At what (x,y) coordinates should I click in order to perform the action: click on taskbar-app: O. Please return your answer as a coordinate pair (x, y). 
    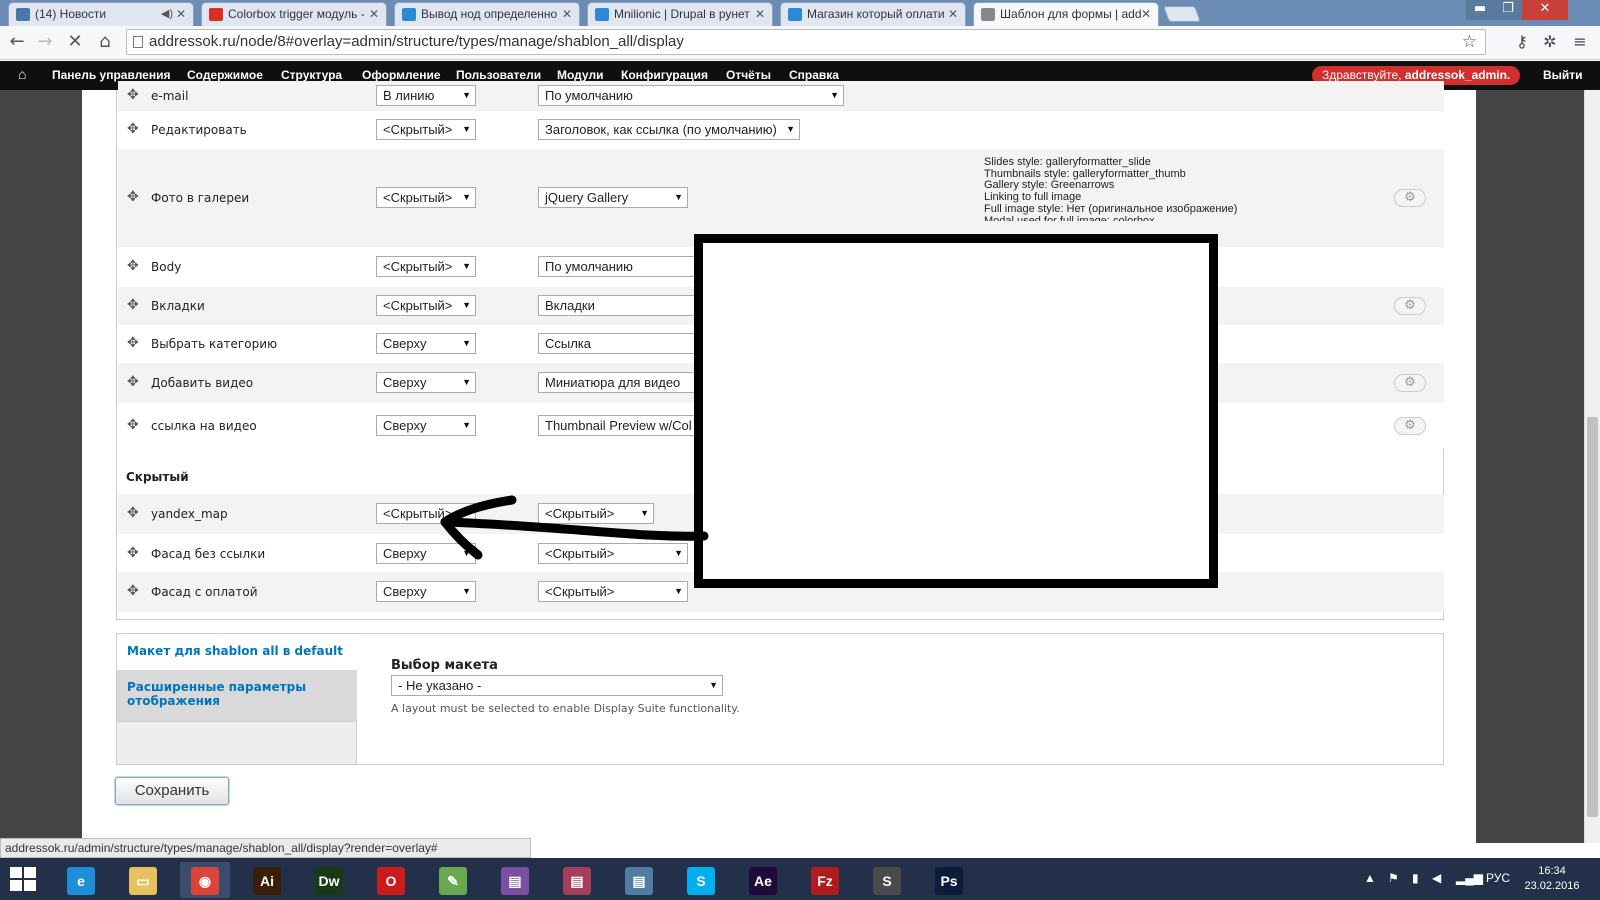
    Looking at the image, I should click on (391, 880).